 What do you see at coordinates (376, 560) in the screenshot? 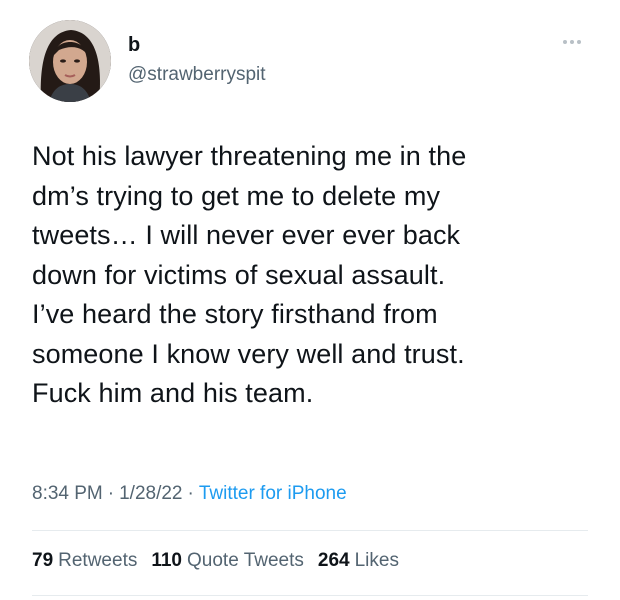
I see `likes-label: Likes` at bounding box center [376, 560].